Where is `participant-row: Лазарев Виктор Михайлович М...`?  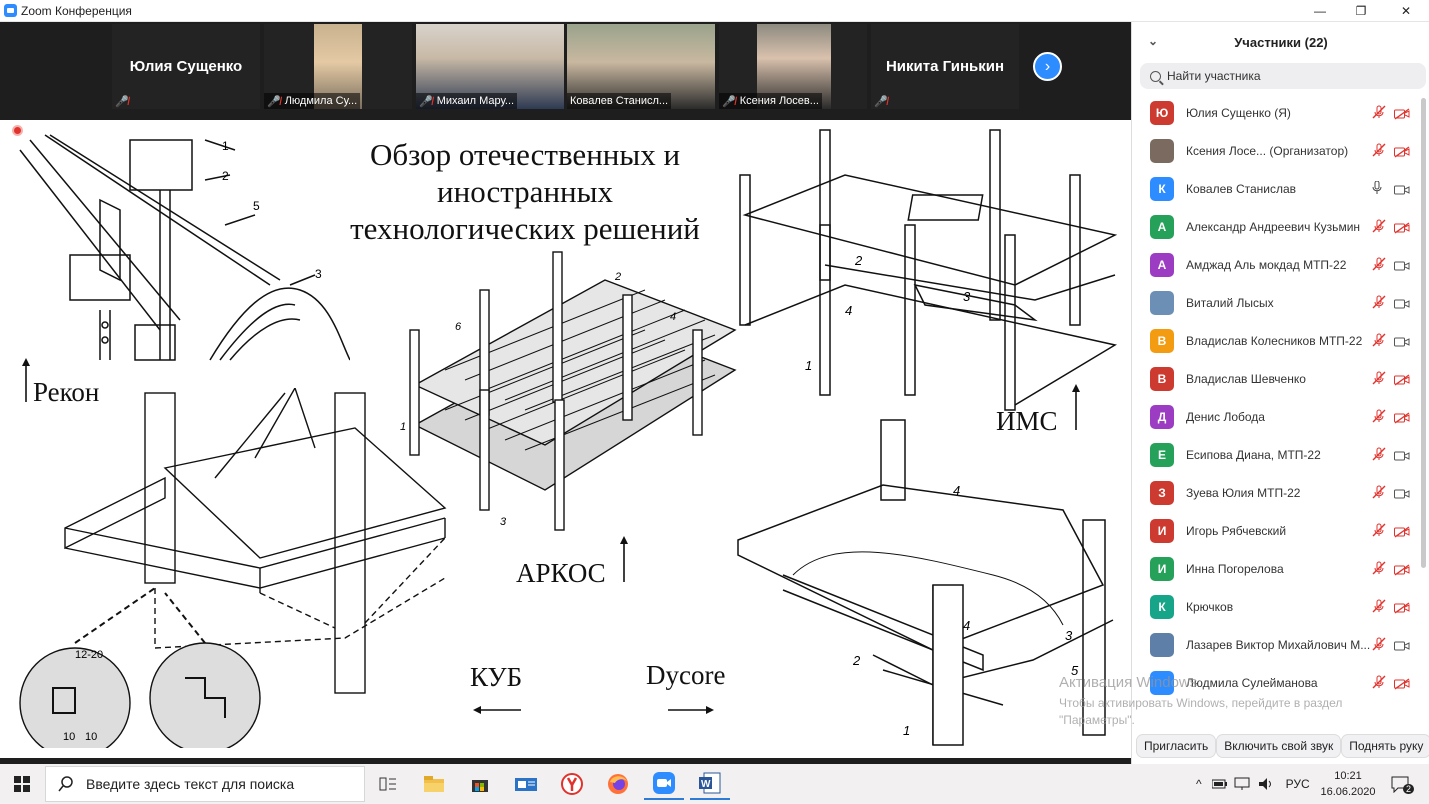
participant-row: Лазарев Виктор Михайлович М... is located at coordinates (1276, 645).